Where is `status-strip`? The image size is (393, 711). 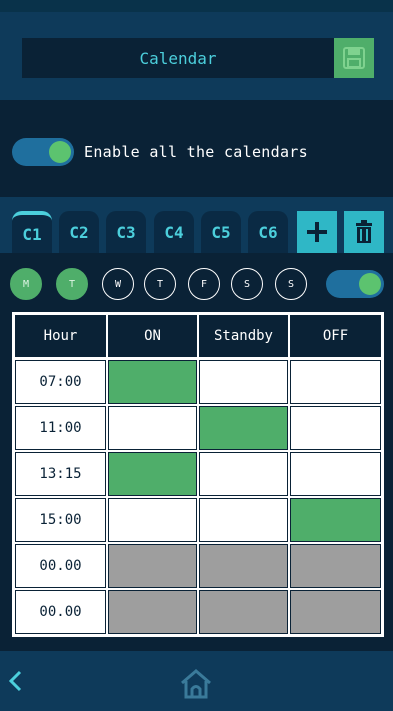 status-strip is located at coordinates (196, 6).